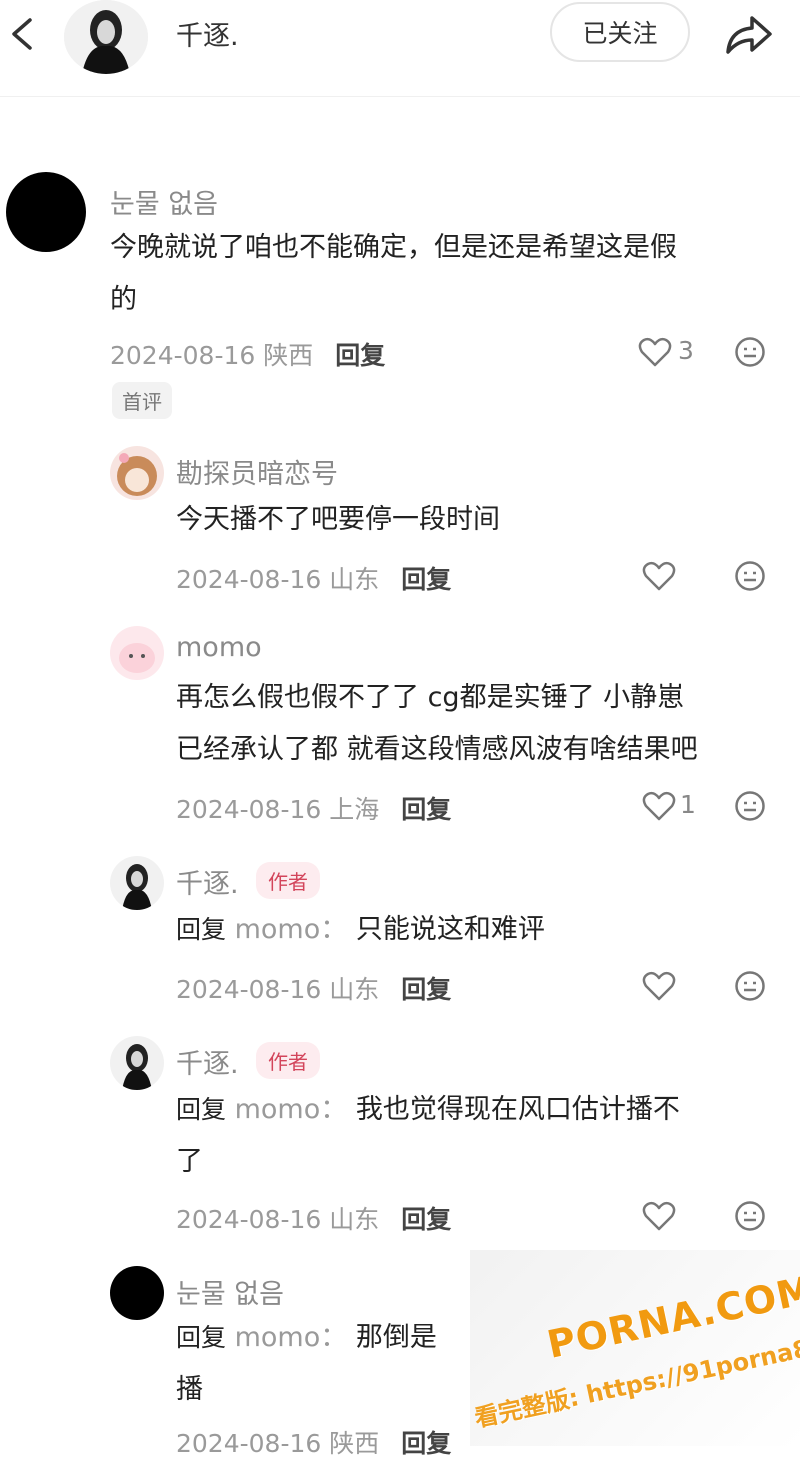 This screenshot has height=1460, width=800. I want to click on comment-location: 上海, so click(354, 809).